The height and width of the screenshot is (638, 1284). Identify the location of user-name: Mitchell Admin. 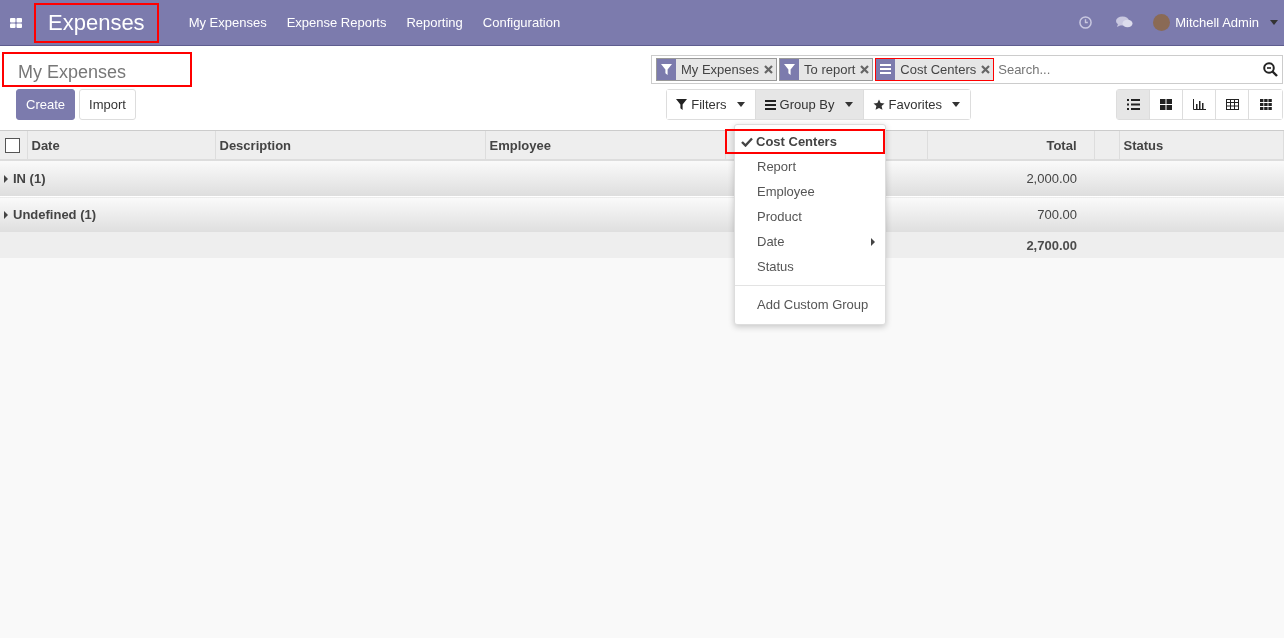
(1217, 22).